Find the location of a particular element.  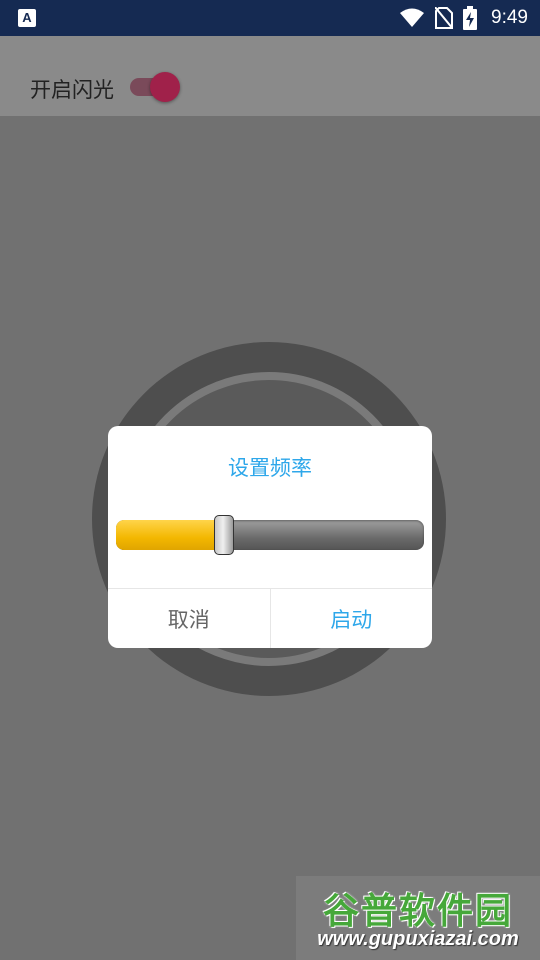

status-icons: 9:49 is located at coordinates (463, 18).